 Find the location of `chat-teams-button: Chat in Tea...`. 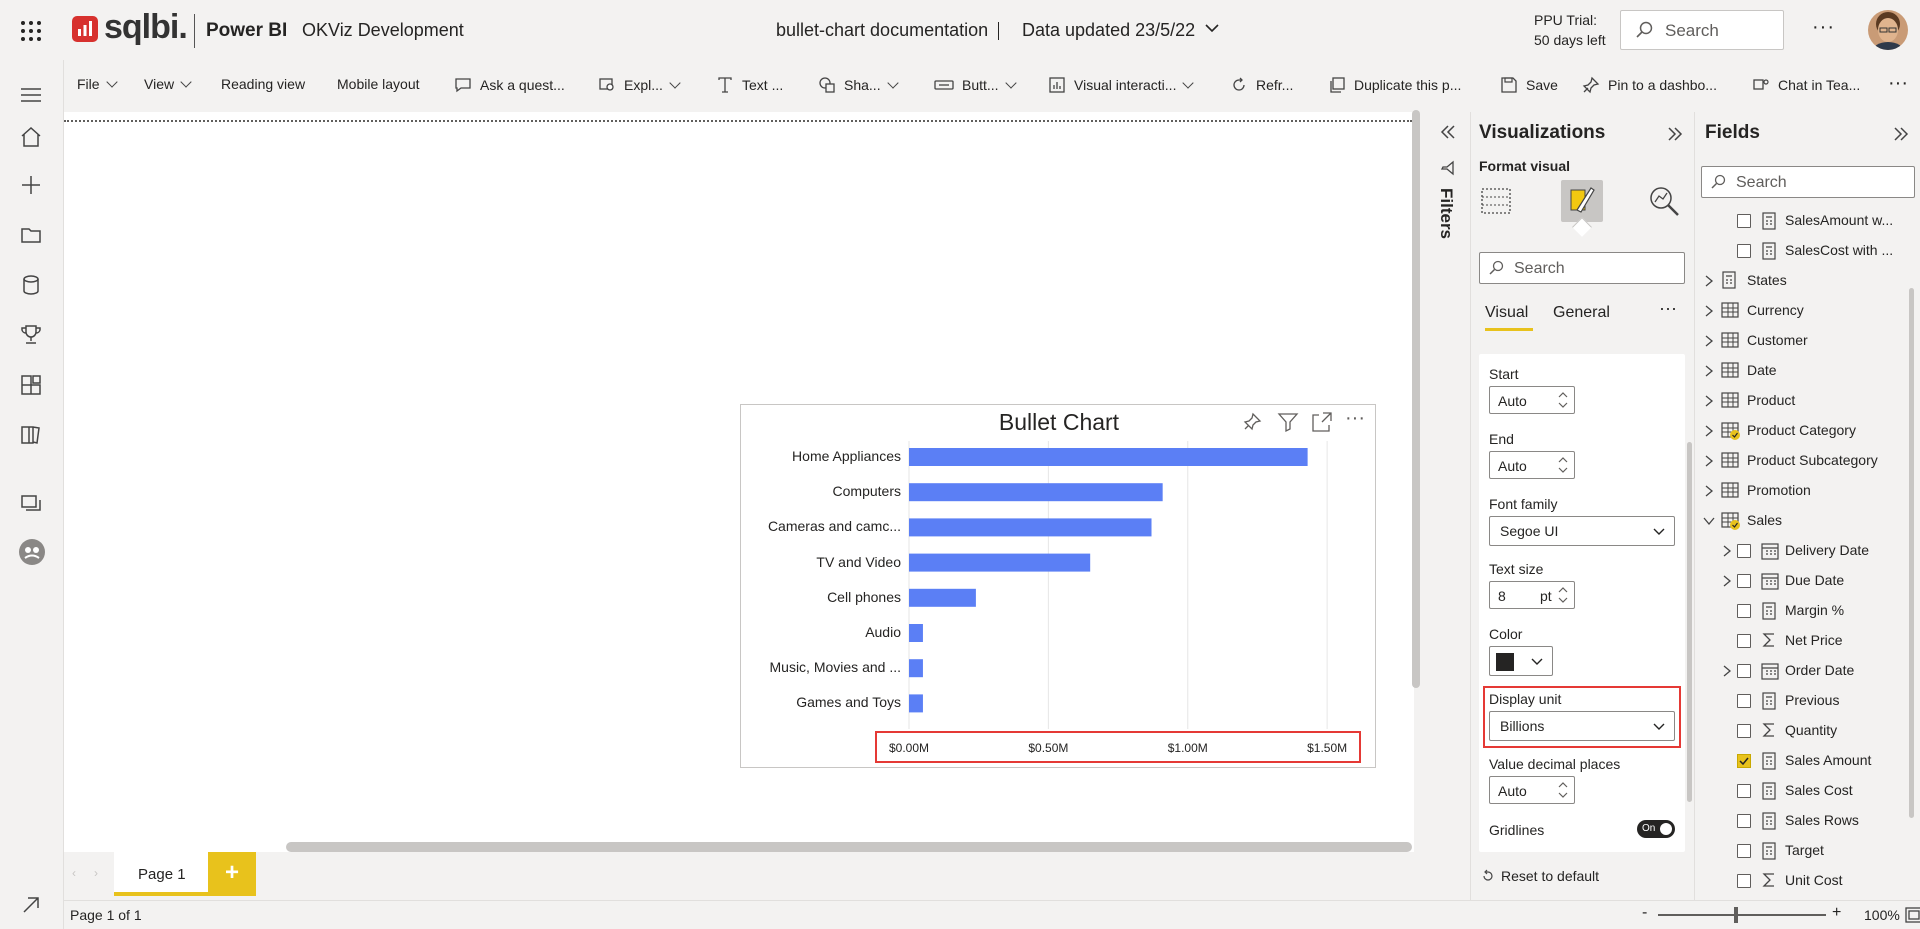

chat-teams-button: Chat in Tea... is located at coordinates (1806, 85).